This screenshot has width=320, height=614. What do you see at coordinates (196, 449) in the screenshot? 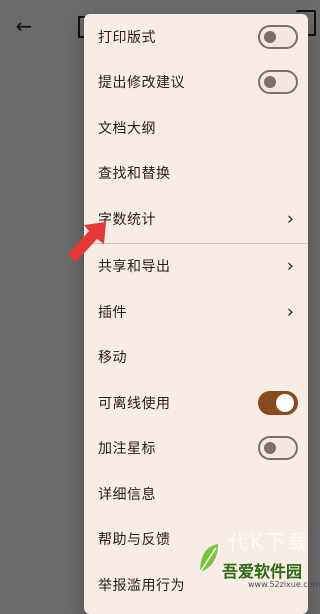
I see `menu-item-star: 加注星标` at bounding box center [196, 449].